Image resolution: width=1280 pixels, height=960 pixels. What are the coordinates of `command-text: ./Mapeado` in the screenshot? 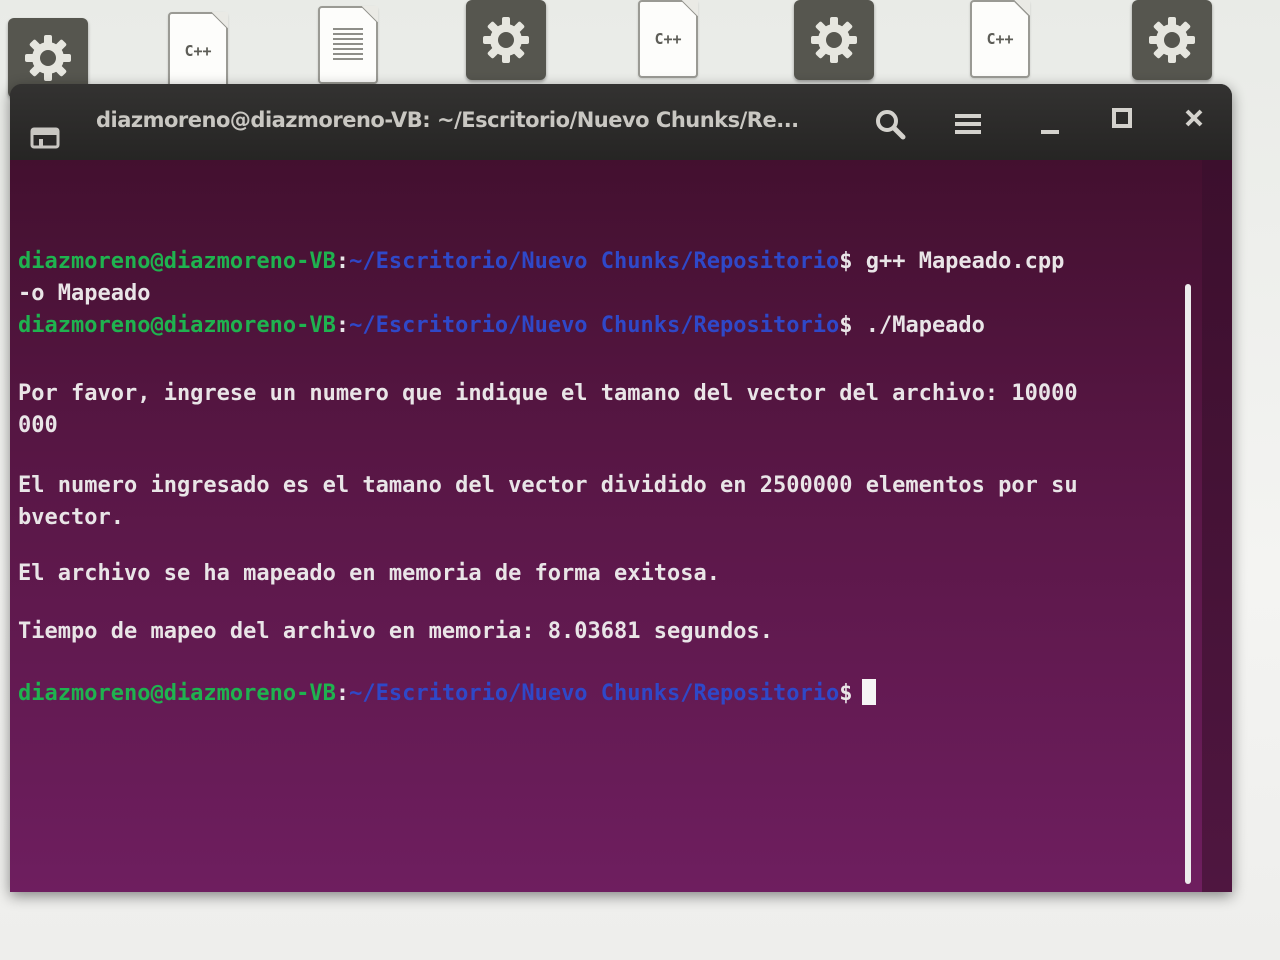 It's located at (918, 325).